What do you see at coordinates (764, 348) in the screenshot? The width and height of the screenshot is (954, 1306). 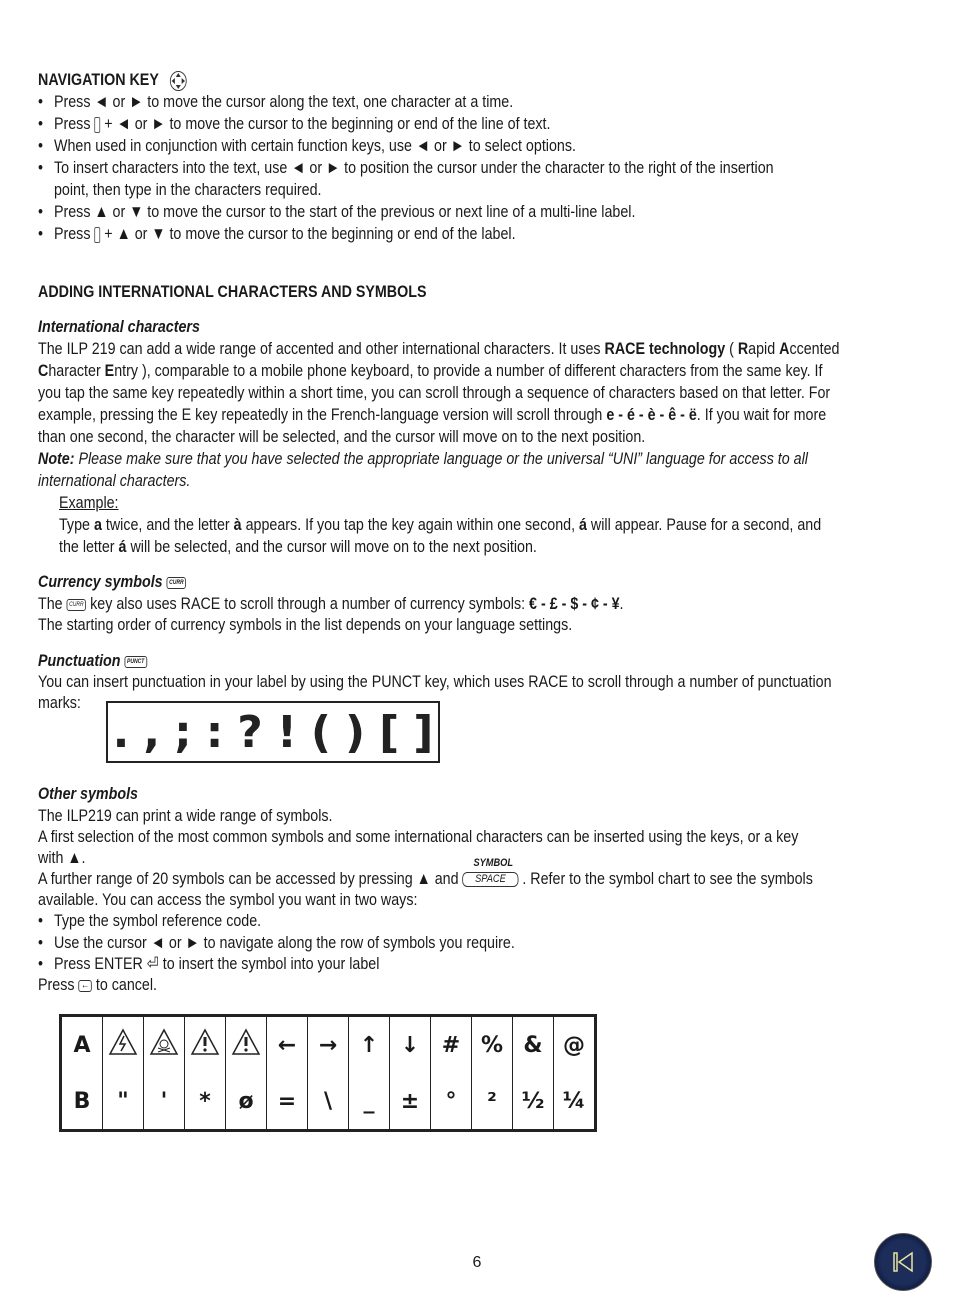 I see `t: apid` at bounding box center [764, 348].